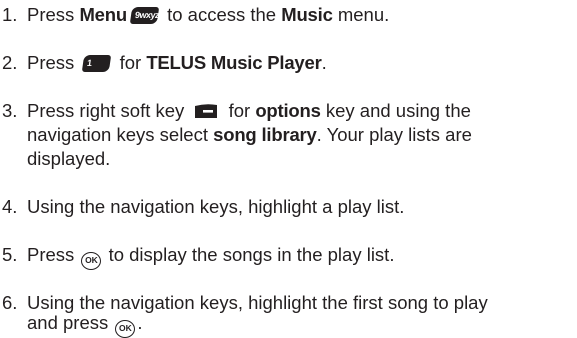 The image size is (577, 338). What do you see at coordinates (144, 15) in the screenshot?
I see `nine-key-icon: 9wxyz` at bounding box center [144, 15].